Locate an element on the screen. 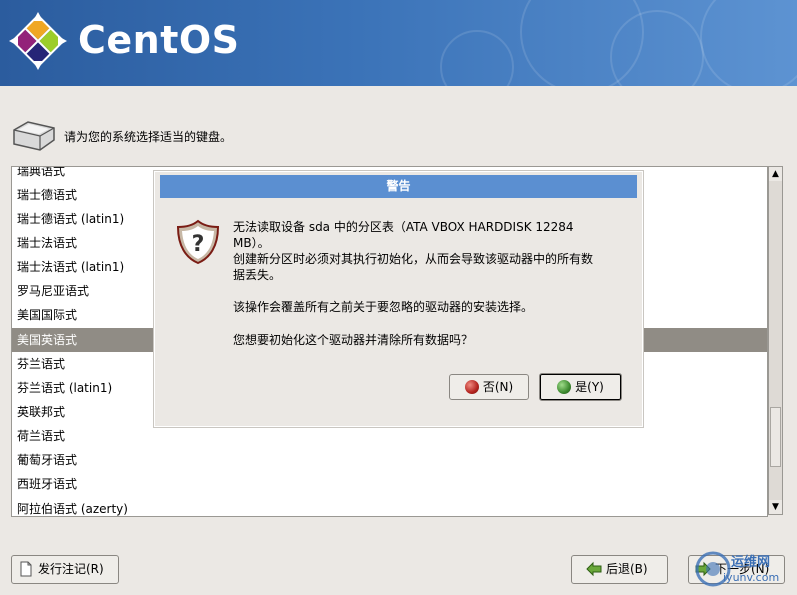 The height and width of the screenshot is (595, 797). list-scrollbar: ▲ ▼ is located at coordinates (775, 340).